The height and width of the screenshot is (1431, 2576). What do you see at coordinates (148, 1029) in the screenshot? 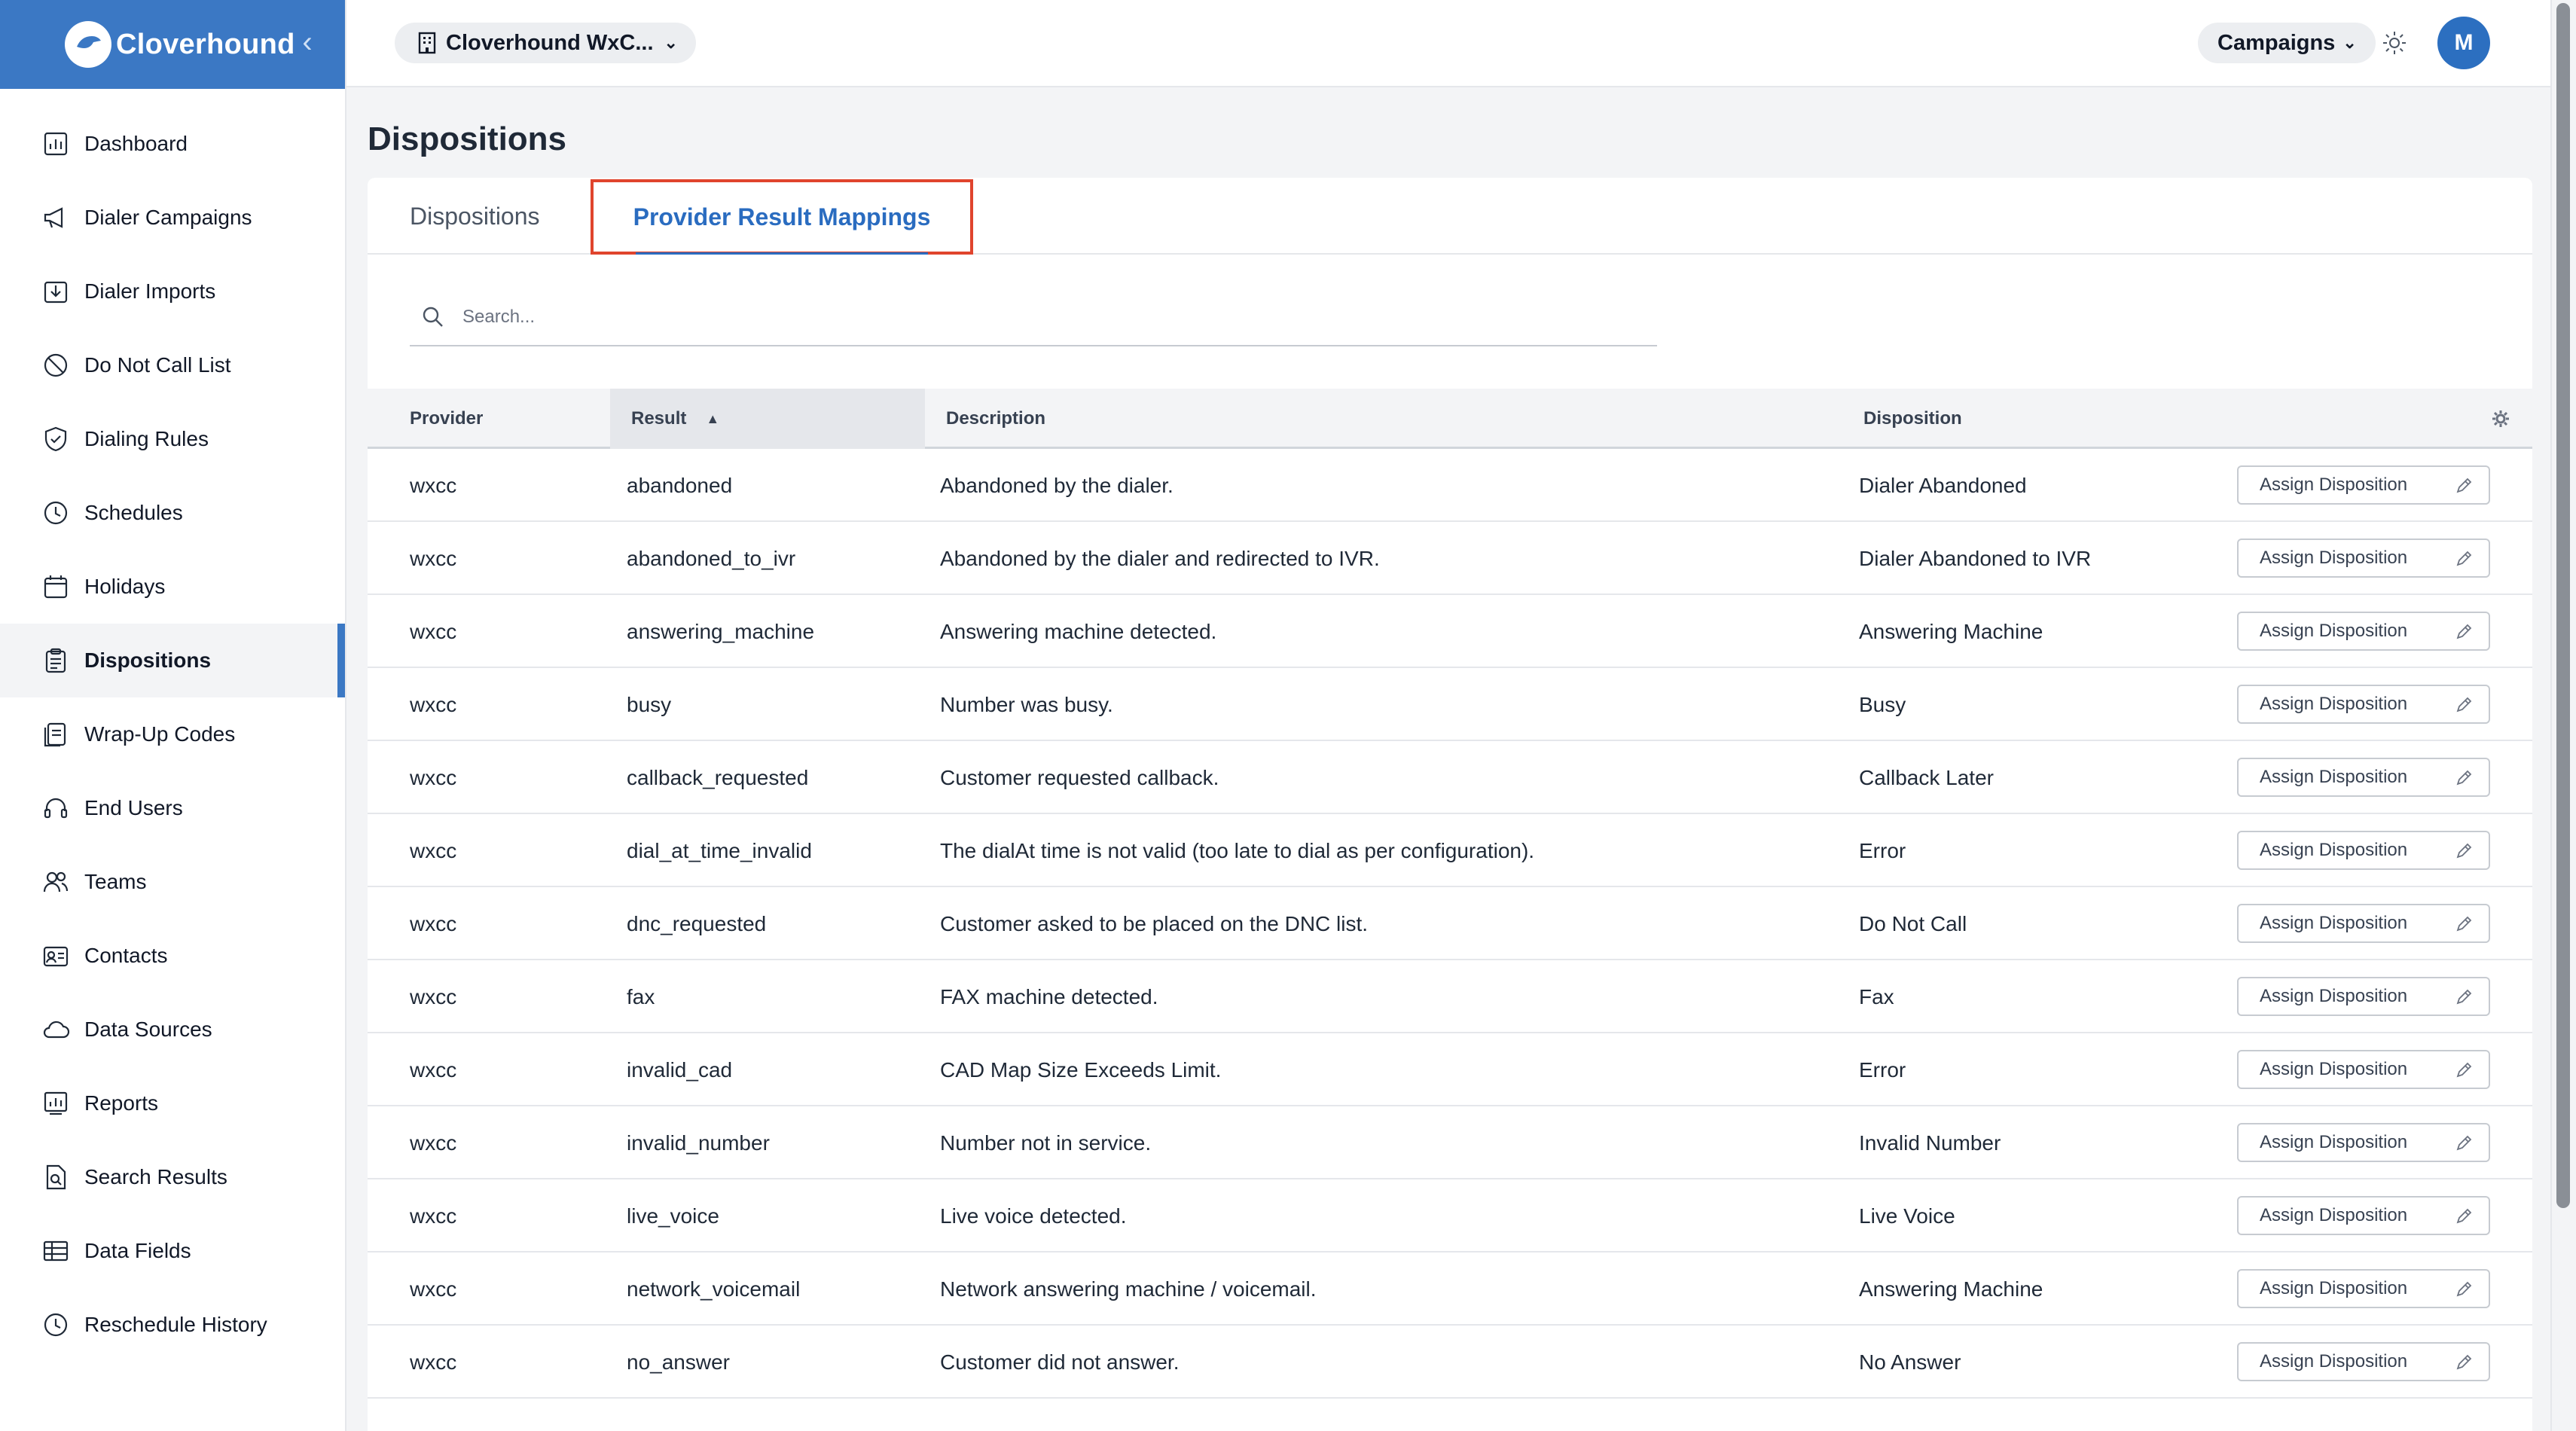
I see `sidebar-item-label: Data Sources` at bounding box center [148, 1029].